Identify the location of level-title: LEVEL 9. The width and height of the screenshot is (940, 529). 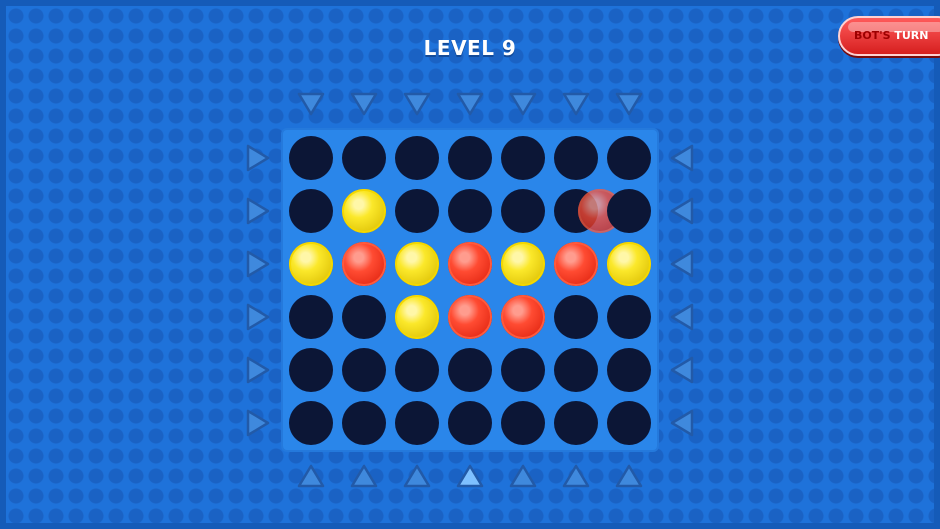
(470, 48).